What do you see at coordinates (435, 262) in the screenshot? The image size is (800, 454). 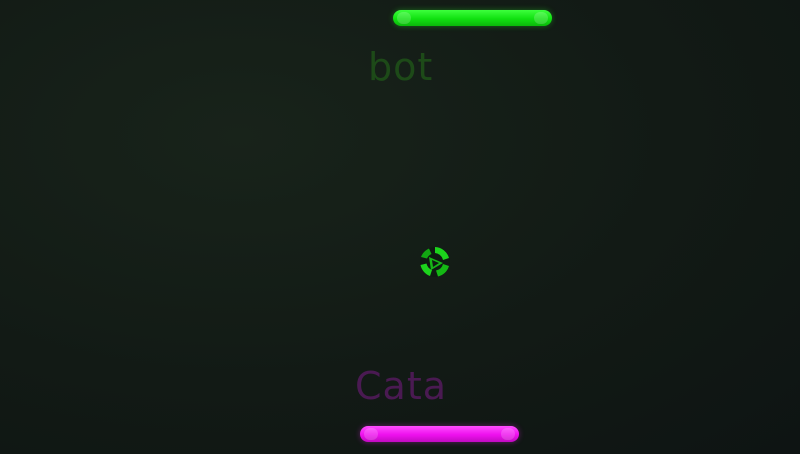 I see `spinning-ball-icon` at bounding box center [435, 262].